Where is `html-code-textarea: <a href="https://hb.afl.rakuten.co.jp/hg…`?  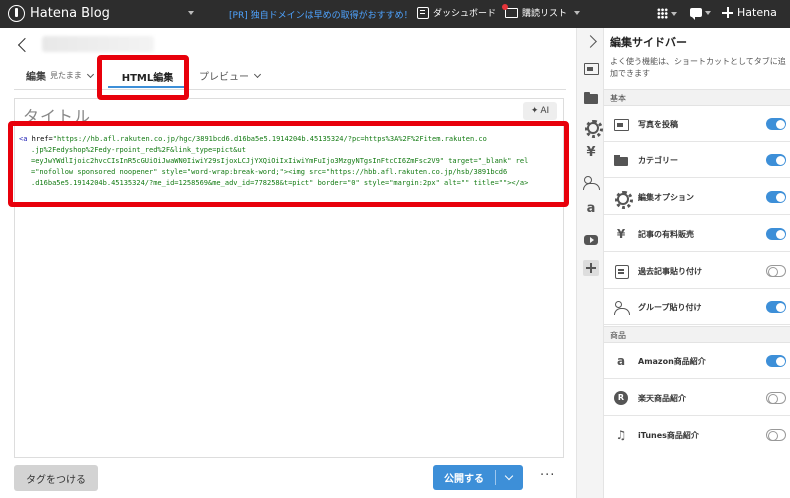
html-code-textarea: <a href="https://hb.afl.rakuten.co.jp/hg… is located at coordinates (286, 161).